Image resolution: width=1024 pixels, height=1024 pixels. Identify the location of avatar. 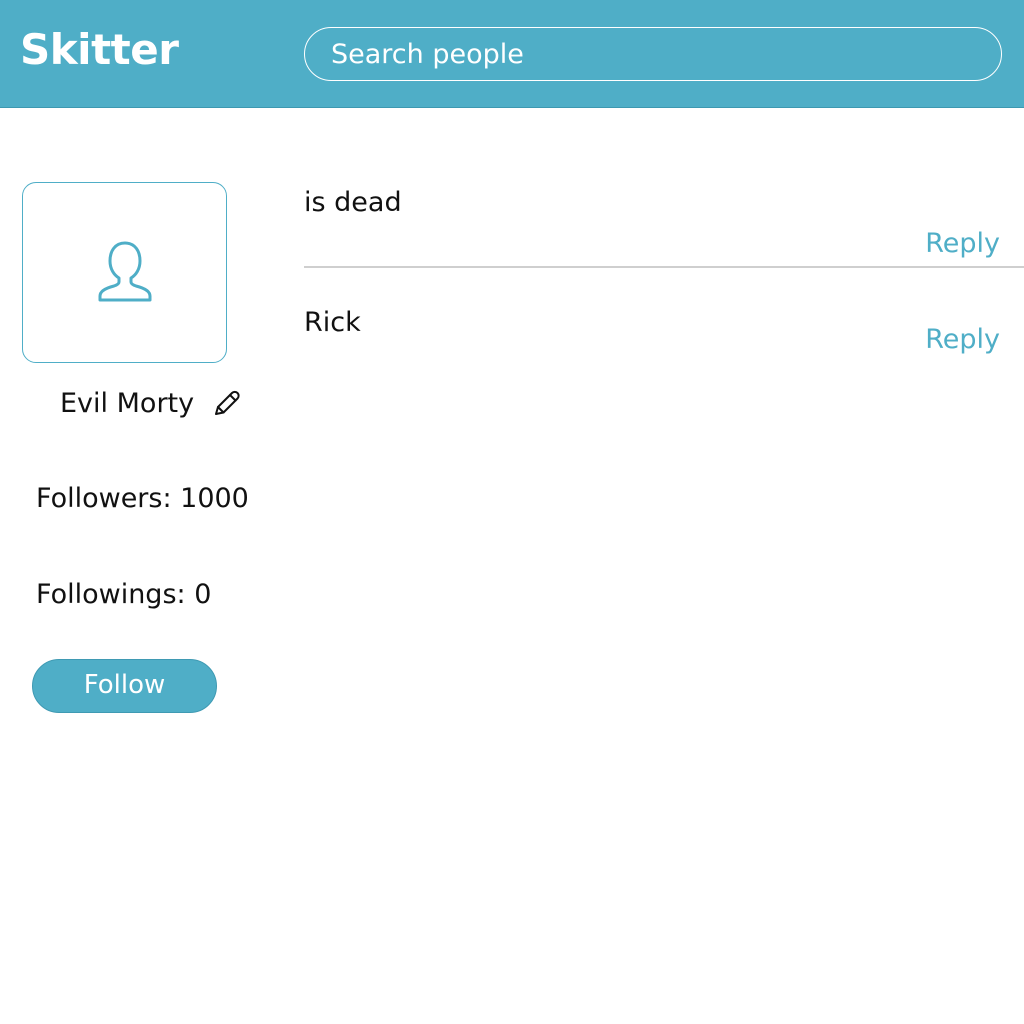
(124, 272).